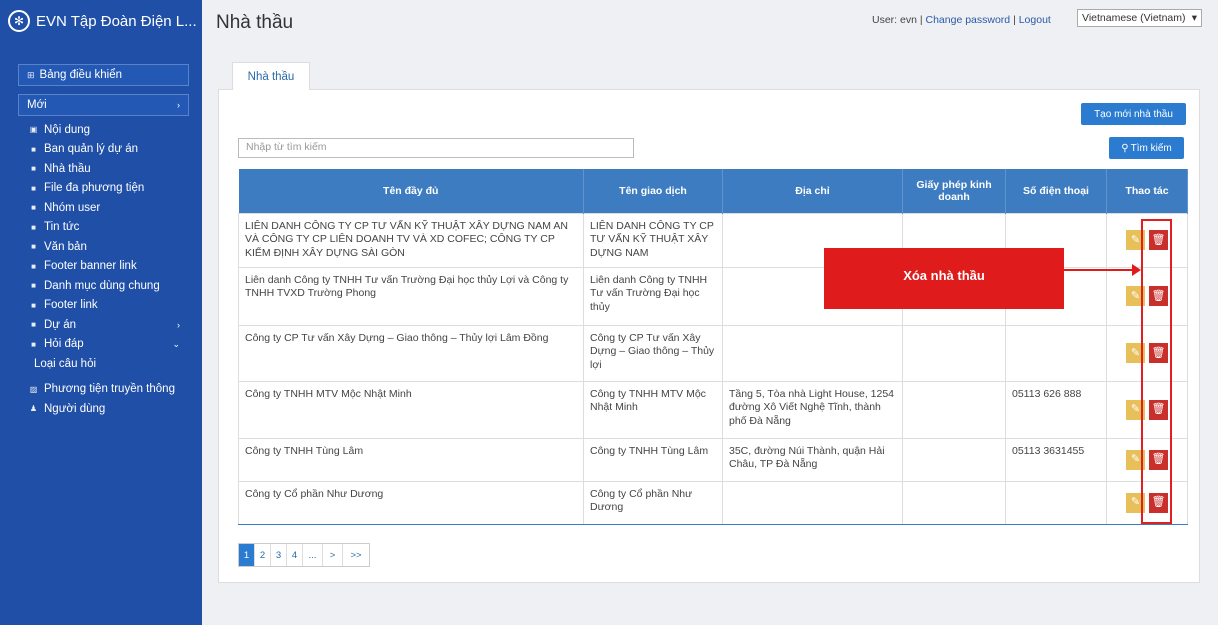 The height and width of the screenshot is (625, 1218). I want to click on language-value: Vietnamese (Vietnam), so click(1134, 18).